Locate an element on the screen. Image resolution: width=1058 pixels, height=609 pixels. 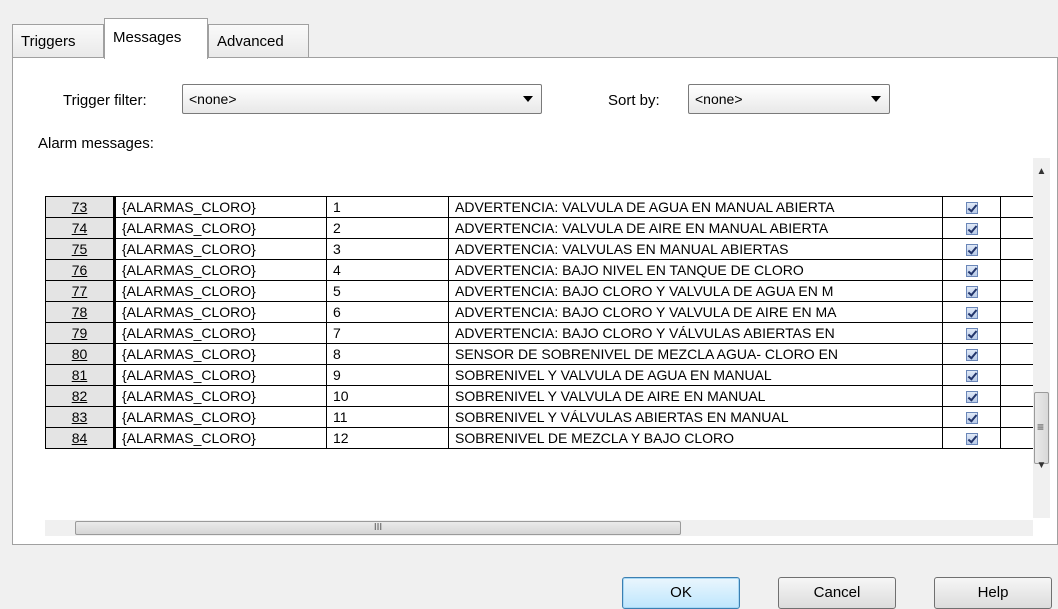
trigger-filter-dropdown: <none> is located at coordinates (362, 99).